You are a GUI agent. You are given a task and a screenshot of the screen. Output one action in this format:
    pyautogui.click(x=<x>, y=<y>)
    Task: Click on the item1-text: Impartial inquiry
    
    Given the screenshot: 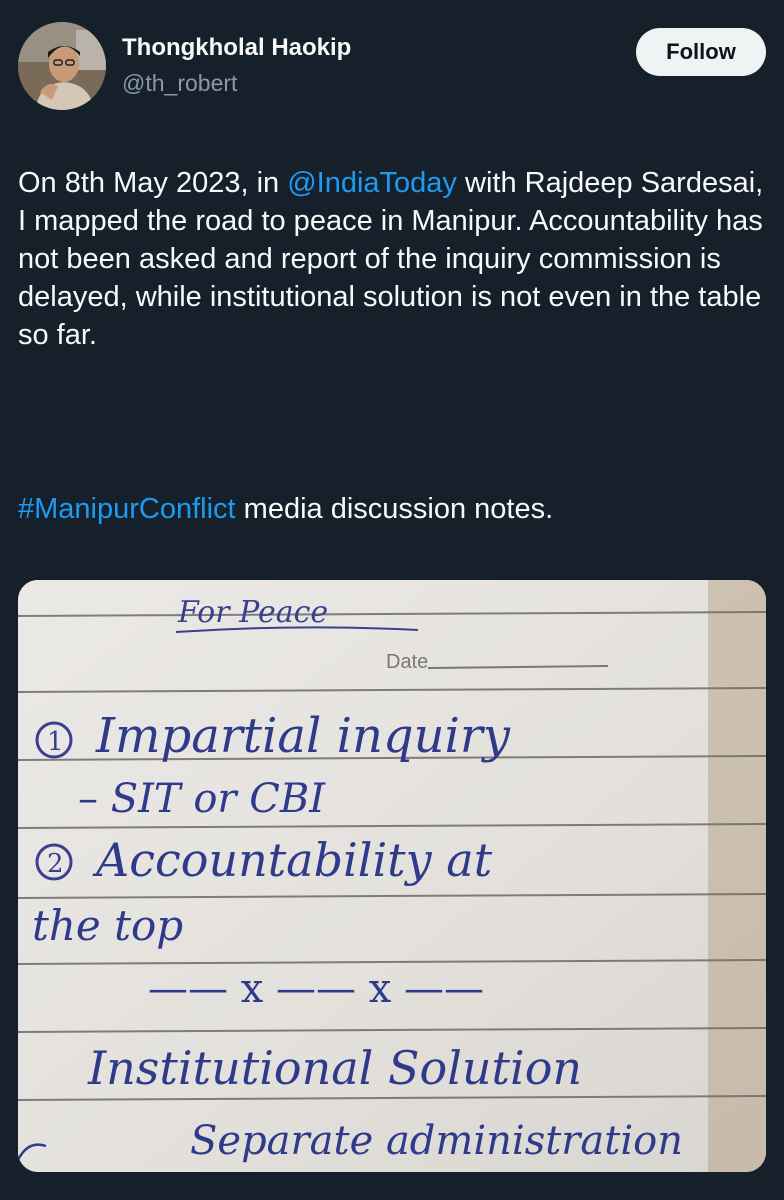 What is the action you would take?
    pyautogui.click(x=303, y=736)
    